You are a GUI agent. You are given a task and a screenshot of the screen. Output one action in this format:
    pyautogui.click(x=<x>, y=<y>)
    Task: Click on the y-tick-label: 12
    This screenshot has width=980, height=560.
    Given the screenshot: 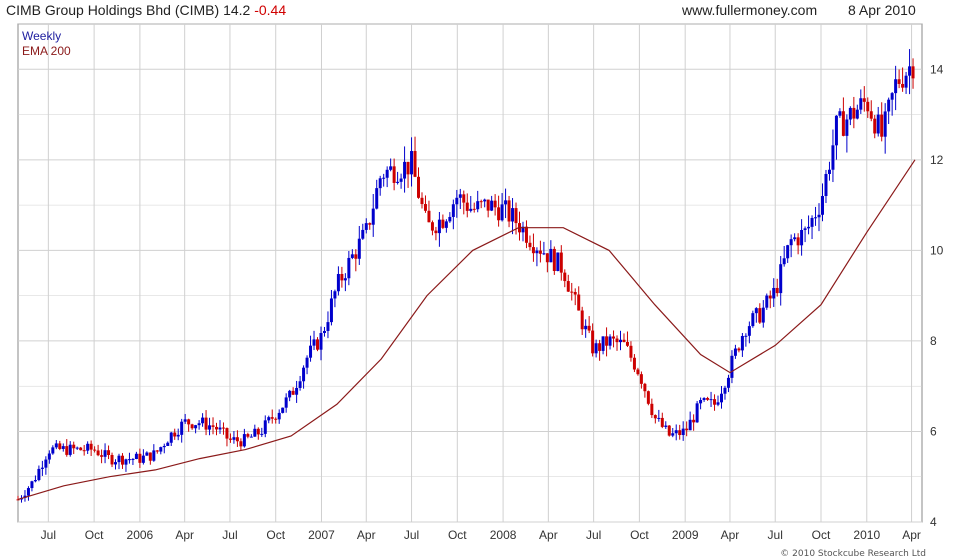 What is the action you would take?
    pyautogui.click(x=937, y=160)
    